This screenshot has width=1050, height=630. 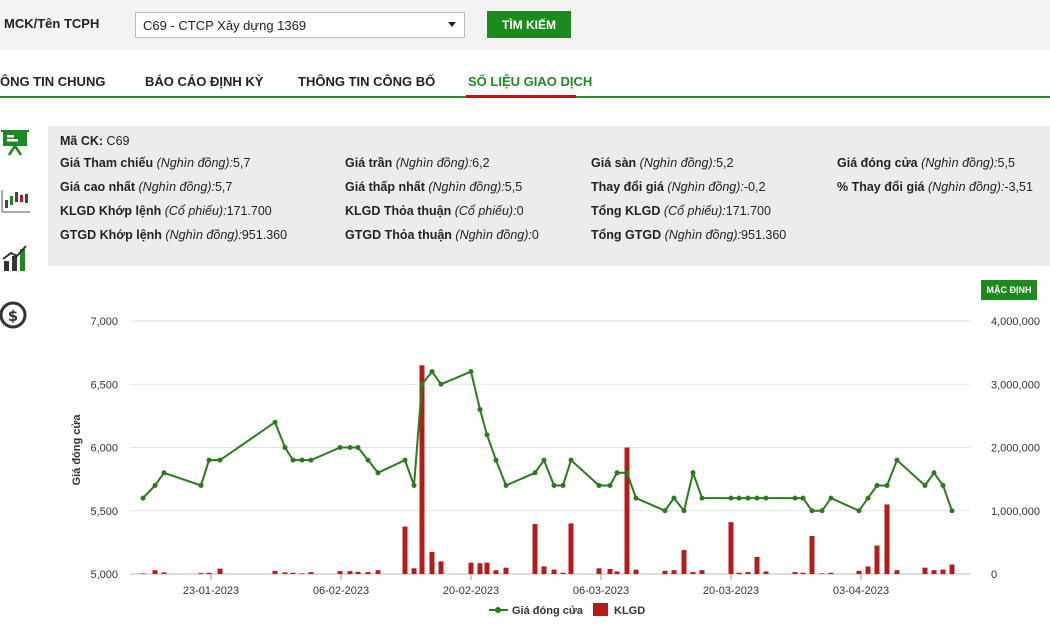 What do you see at coordinates (16, 258) in the screenshot?
I see `growth-chart-icon` at bounding box center [16, 258].